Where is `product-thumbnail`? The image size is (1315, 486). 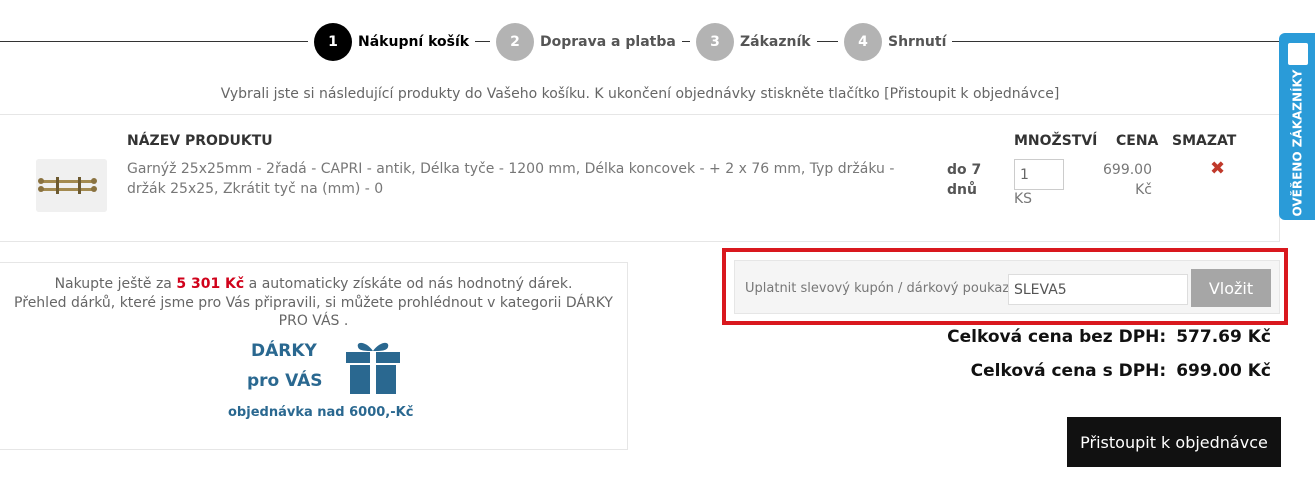 product-thumbnail is located at coordinates (71, 185).